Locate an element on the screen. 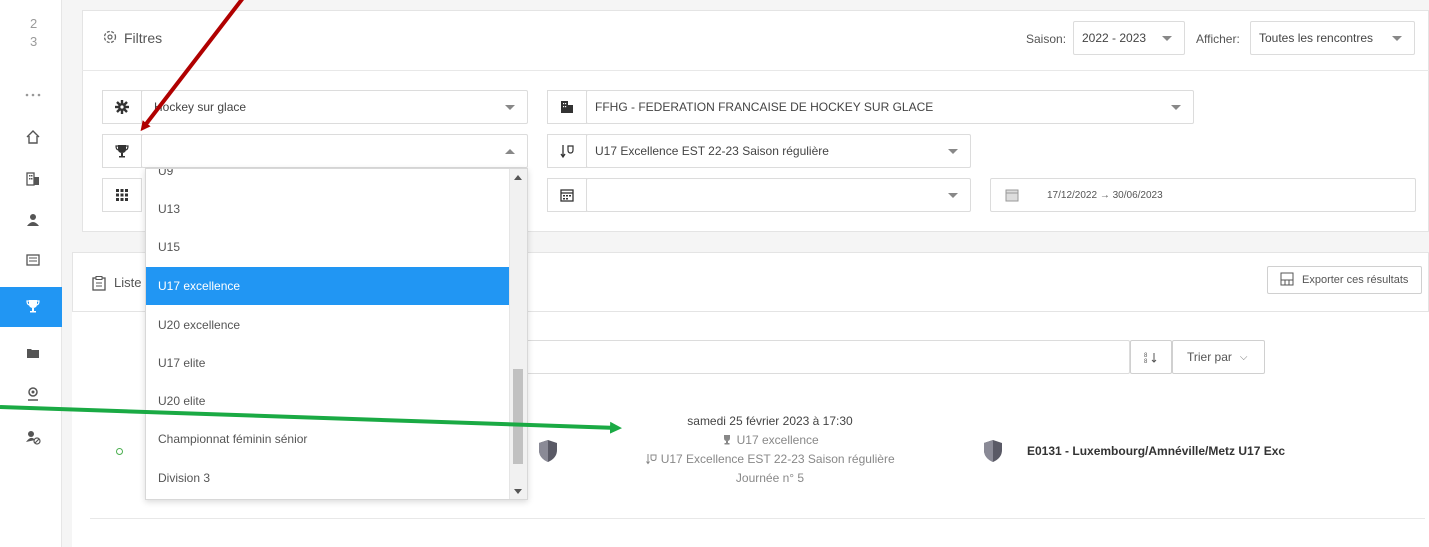 This screenshot has height=547, width=1429. dropdown-option: U15 is located at coordinates (328, 247).